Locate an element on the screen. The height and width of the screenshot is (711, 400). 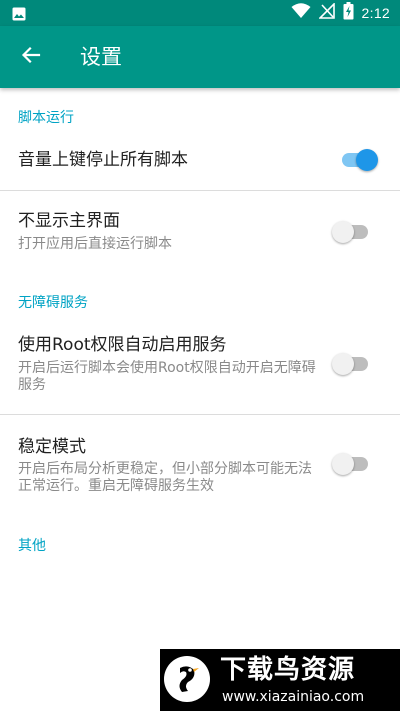
volume-stop-switch is located at coordinates (358, 160).